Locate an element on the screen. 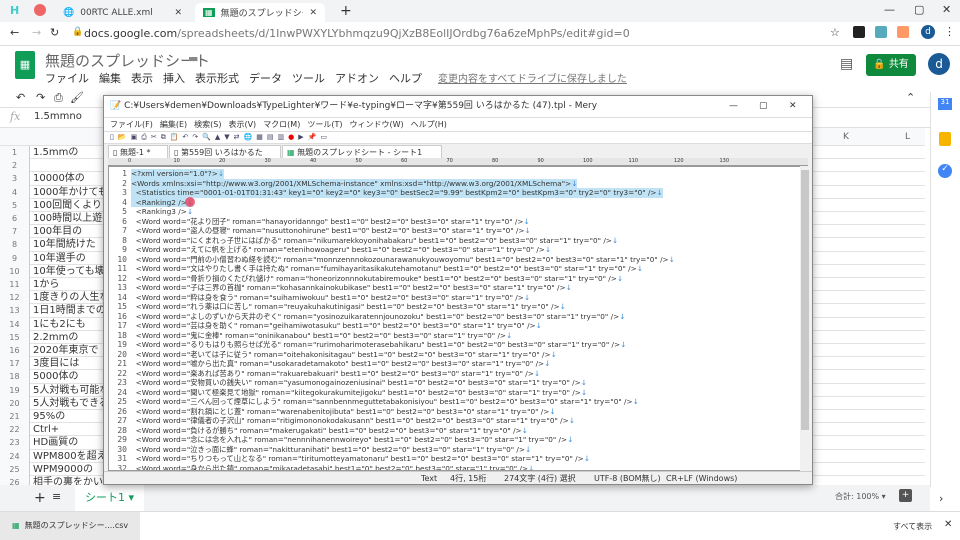  add-sheet-button: + is located at coordinates (40, 498).